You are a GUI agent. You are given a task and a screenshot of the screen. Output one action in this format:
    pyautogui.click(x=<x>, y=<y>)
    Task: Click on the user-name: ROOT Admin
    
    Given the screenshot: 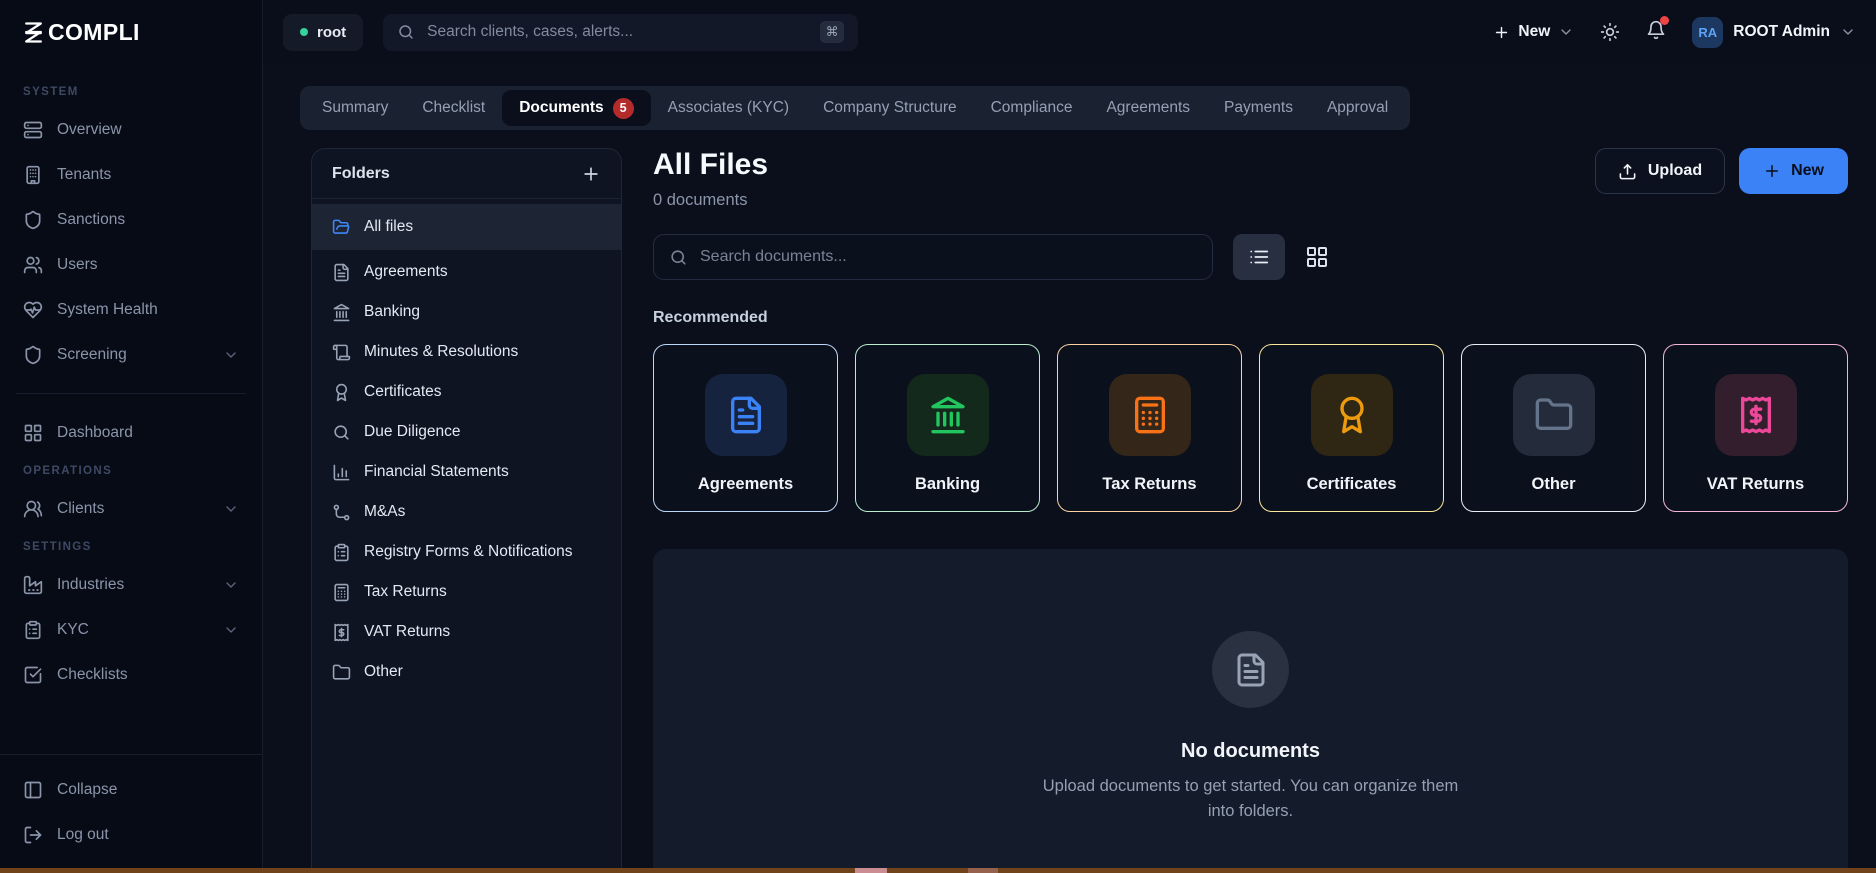 What is the action you would take?
    pyautogui.click(x=1781, y=31)
    